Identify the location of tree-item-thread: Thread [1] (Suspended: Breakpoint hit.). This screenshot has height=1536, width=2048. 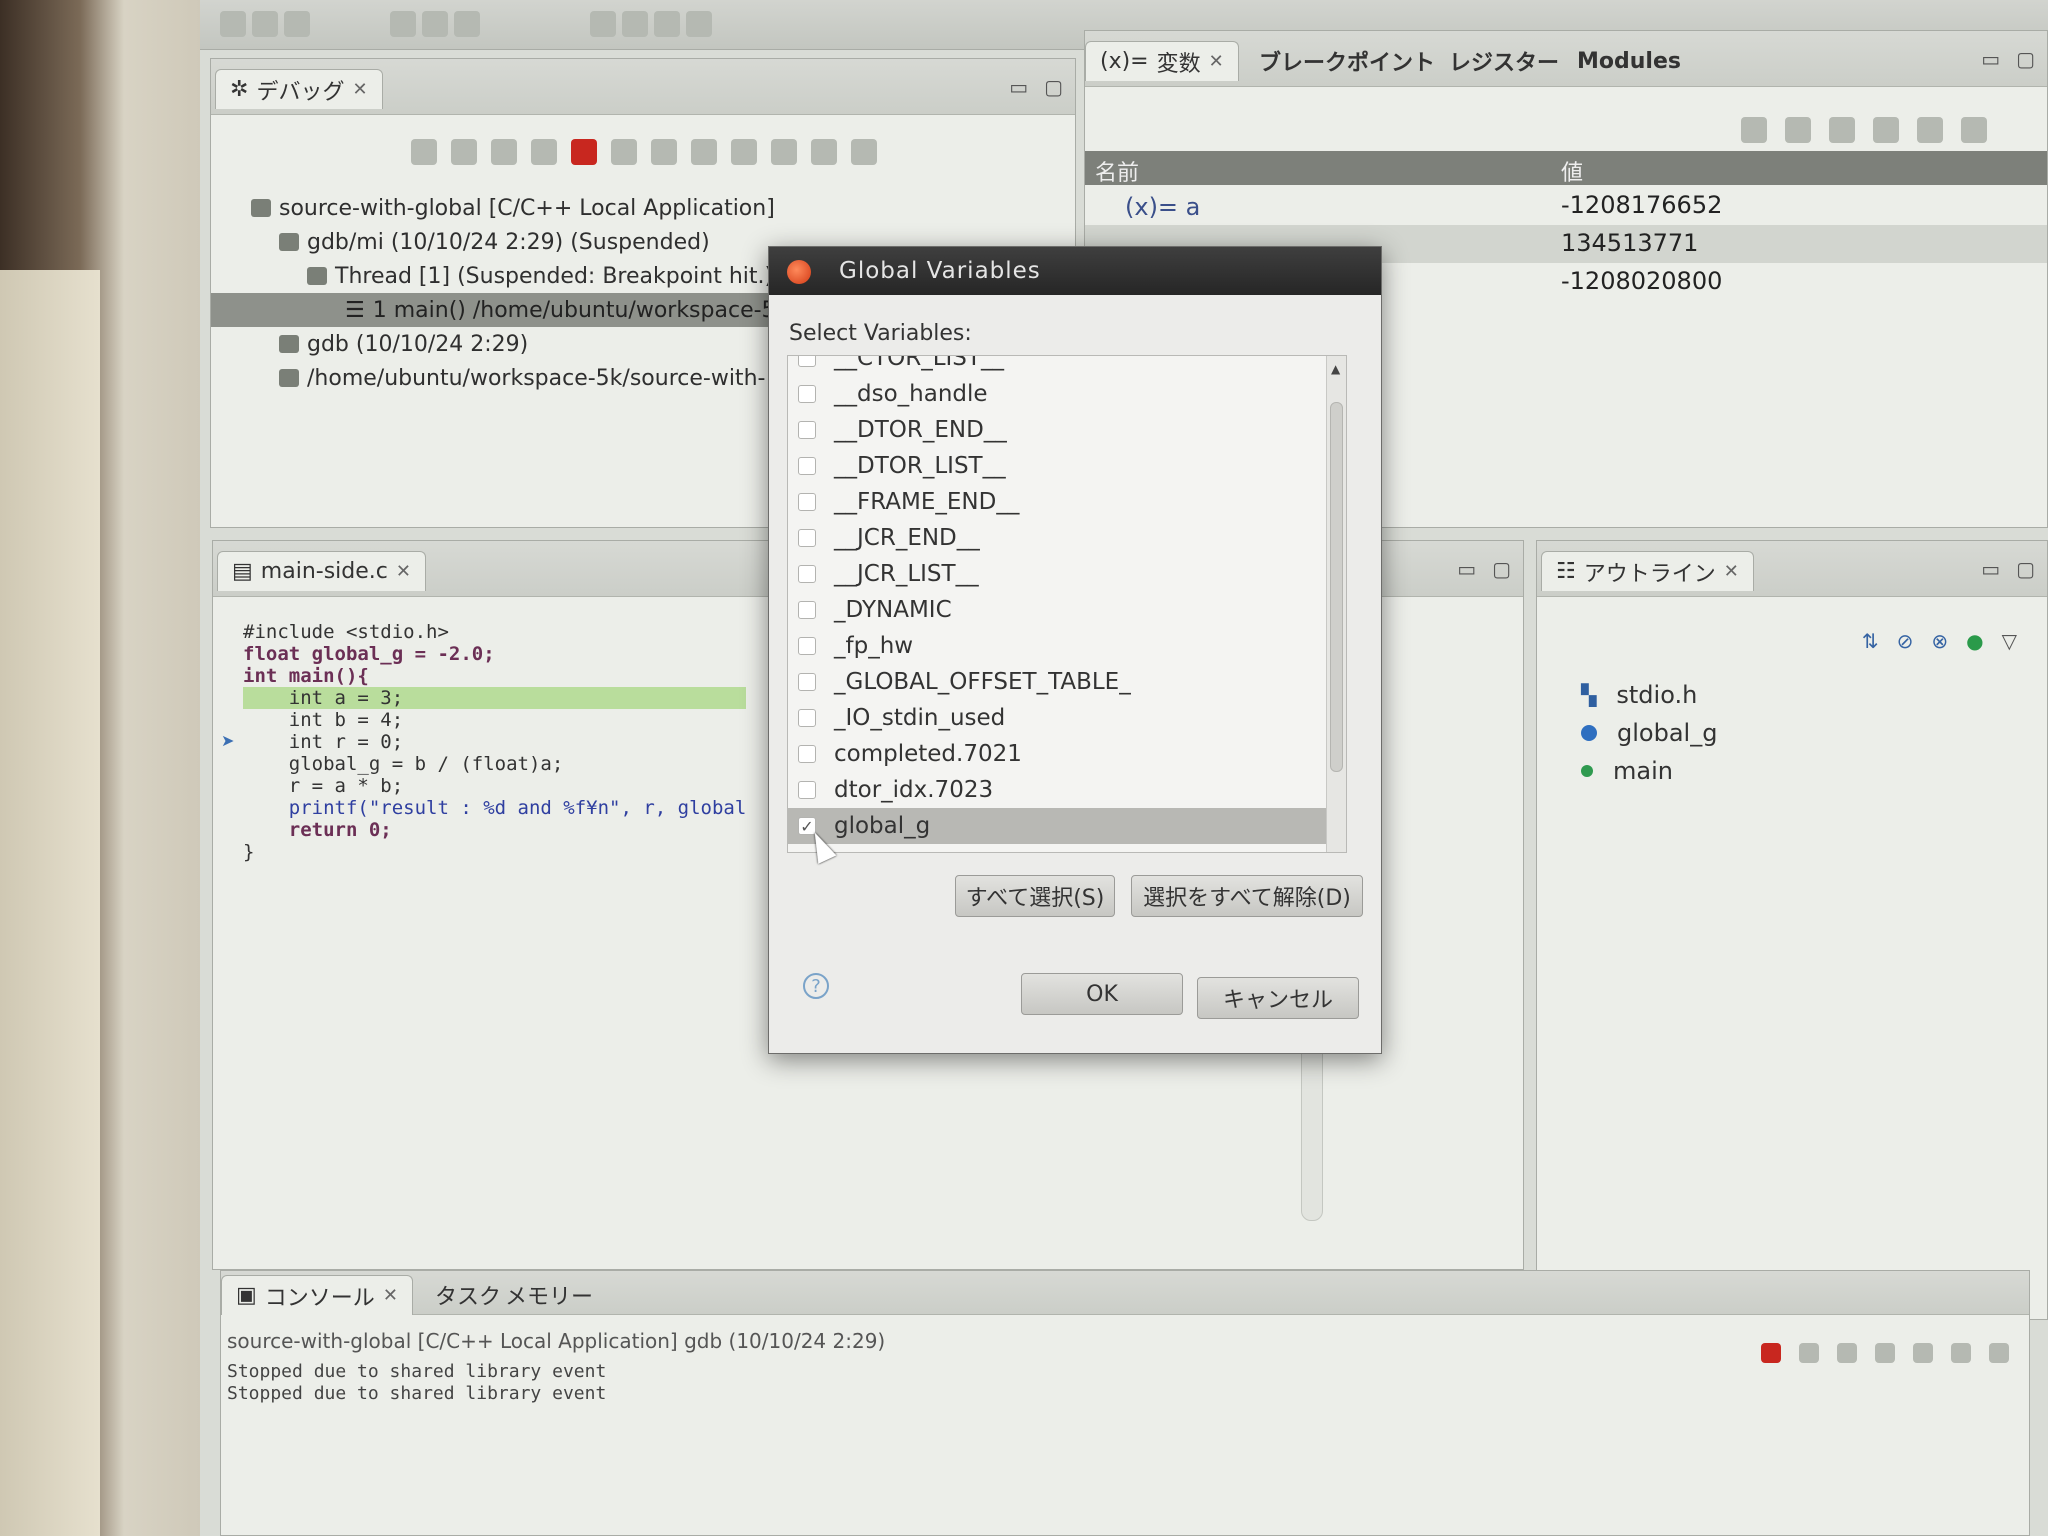
(492, 276).